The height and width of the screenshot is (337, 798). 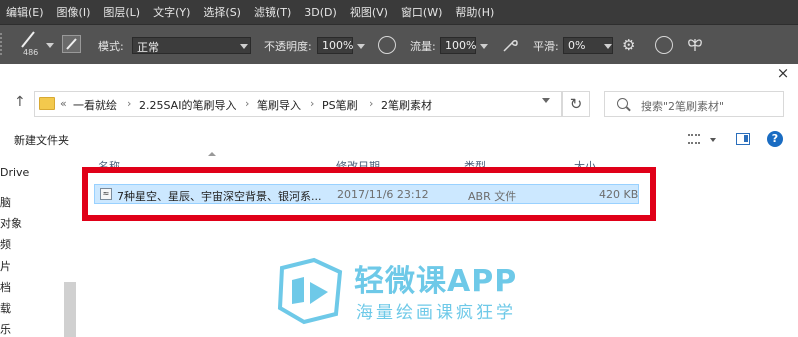 I want to click on view-options-icon, so click(x=694, y=139).